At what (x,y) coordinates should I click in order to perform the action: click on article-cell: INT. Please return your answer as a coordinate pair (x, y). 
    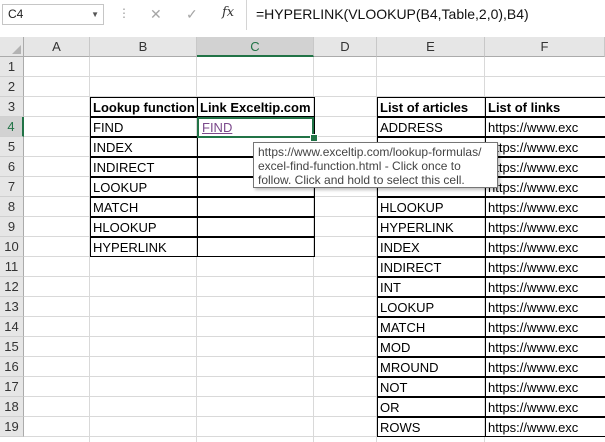
    Looking at the image, I should click on (431, 287).